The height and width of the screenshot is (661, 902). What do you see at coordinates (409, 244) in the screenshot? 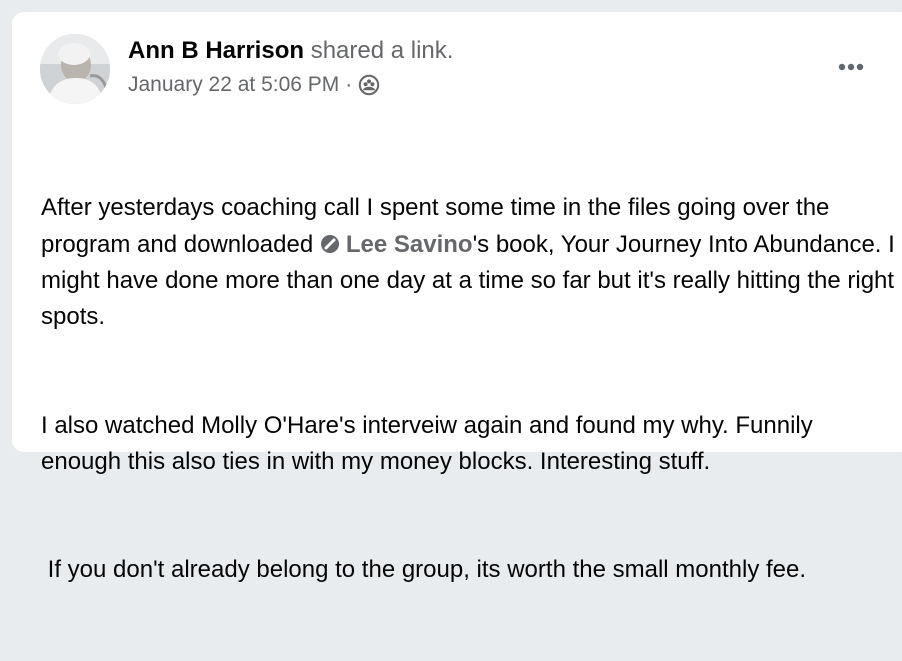
I see `mention-name: Lee Savino` at bounding box center [409, 244].